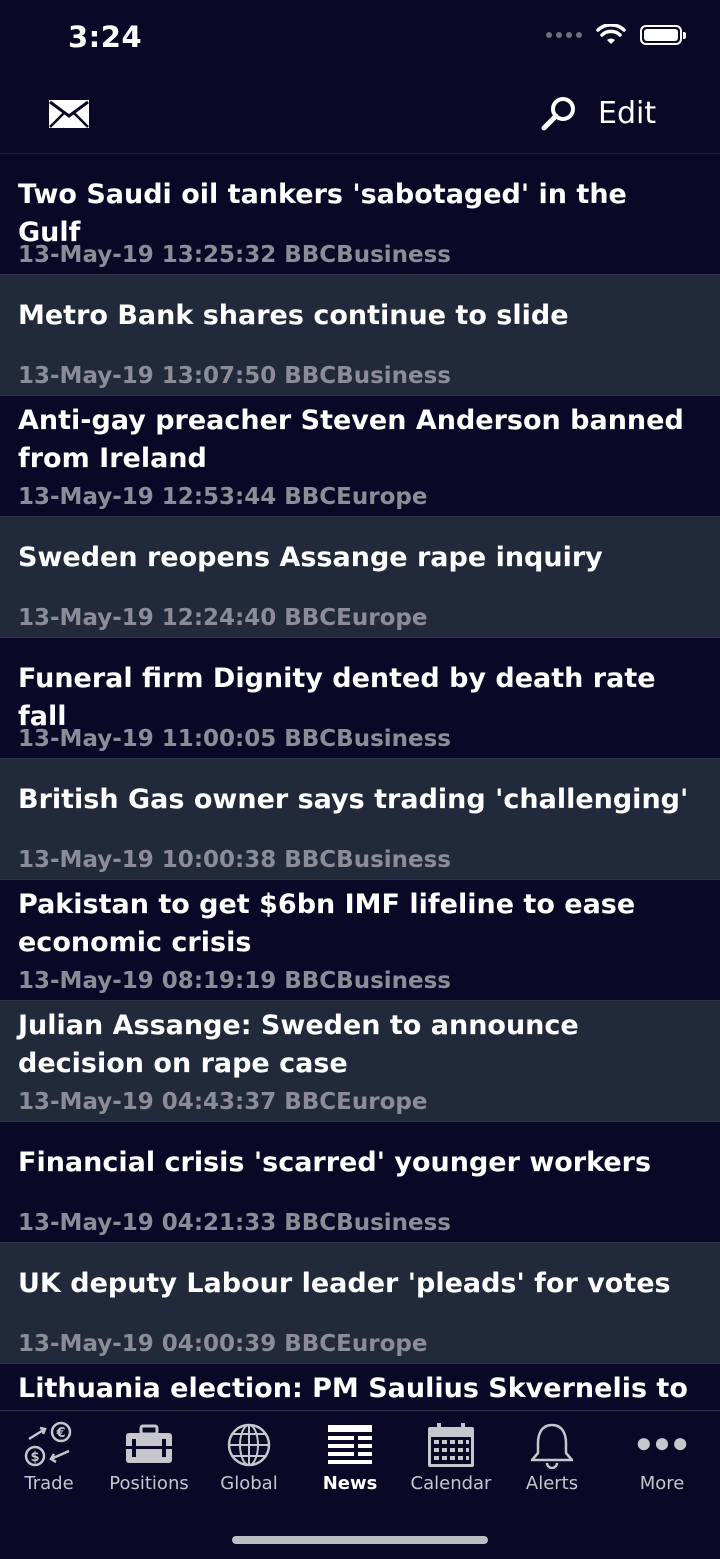 The image size is (720, 1559). What do you see at coordinates (663, 35) in the screenshot?
I see `battery-icon` at bounding box center [663, 35].